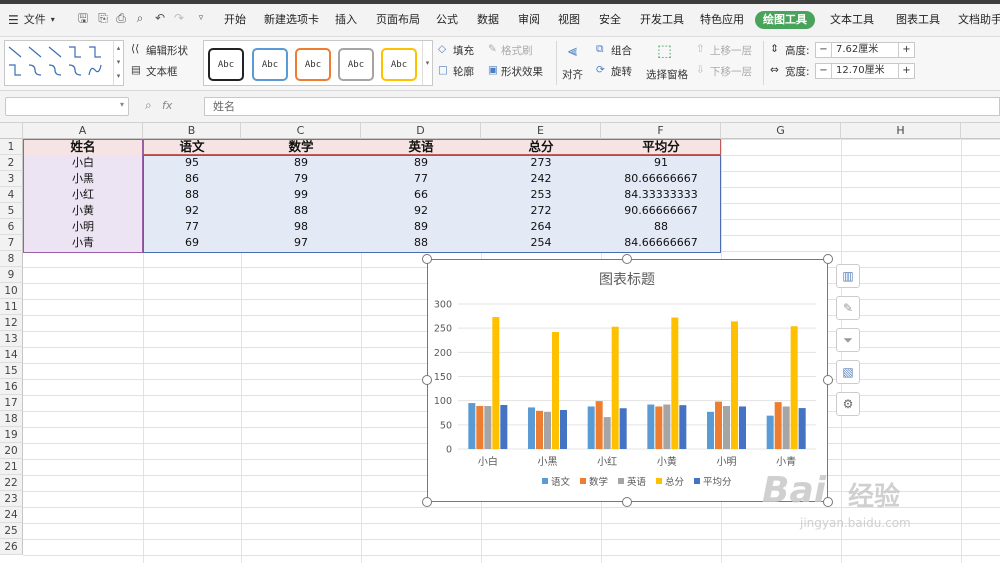 Image resolution: width=1000 pixels, height=563 pixels. I want to click on column-header-d: D, so click(421, 131).